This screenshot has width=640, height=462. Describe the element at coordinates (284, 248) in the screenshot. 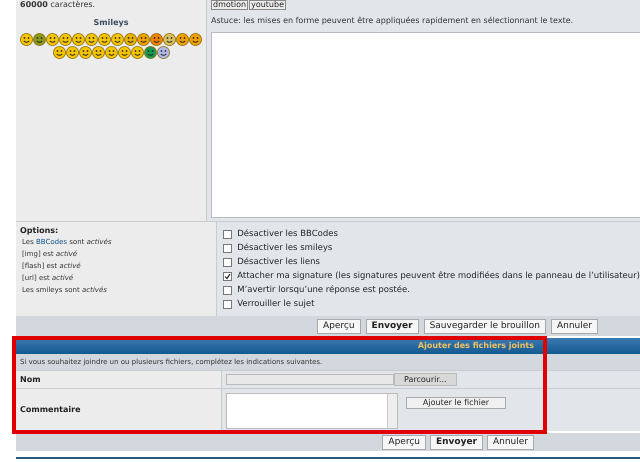

I see `option-label: Désactiver les smileys` at that location.